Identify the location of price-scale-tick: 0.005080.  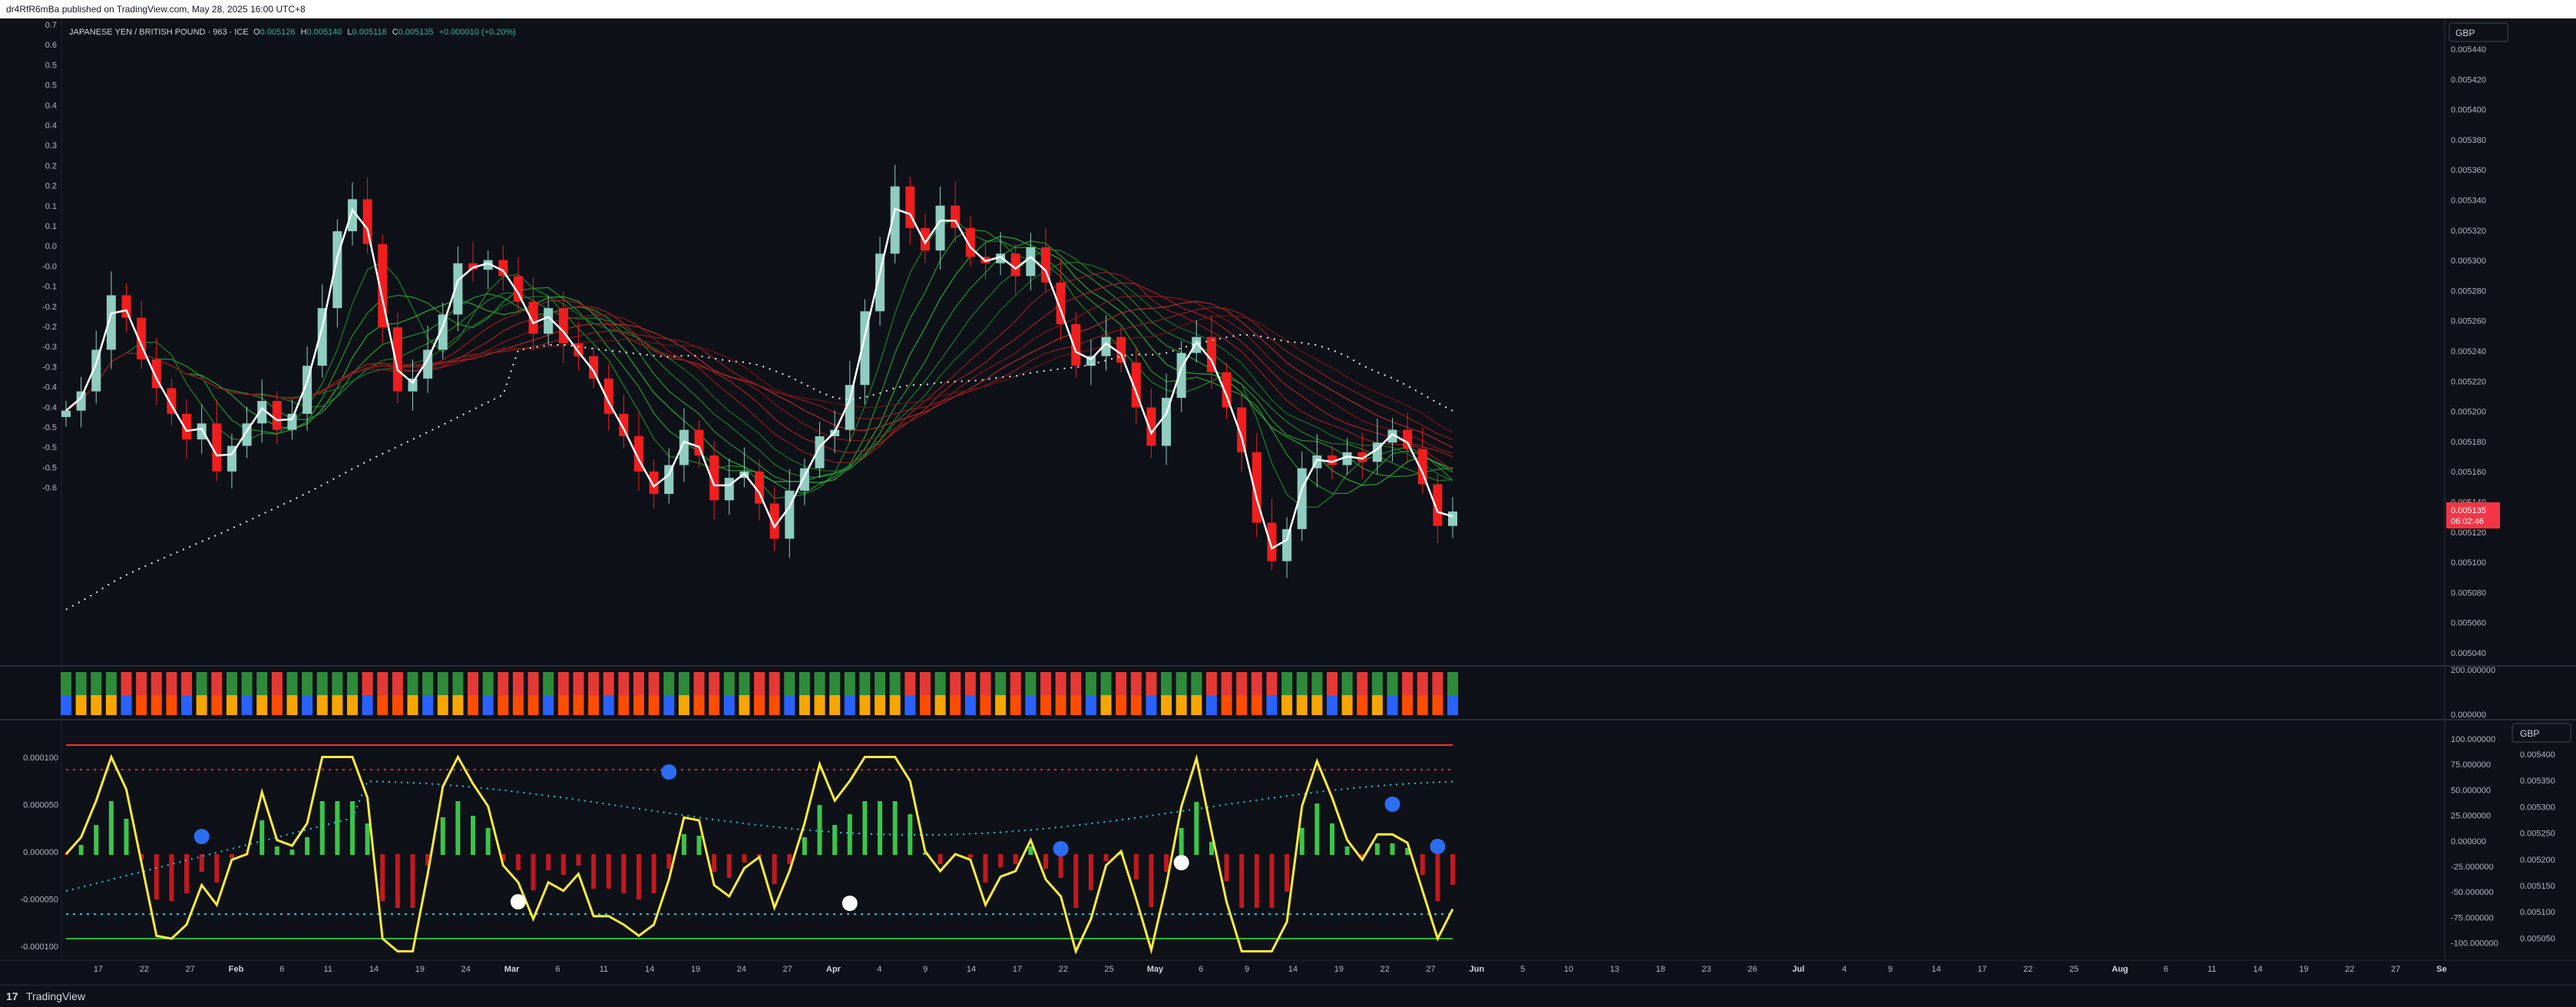
(2468, 593).